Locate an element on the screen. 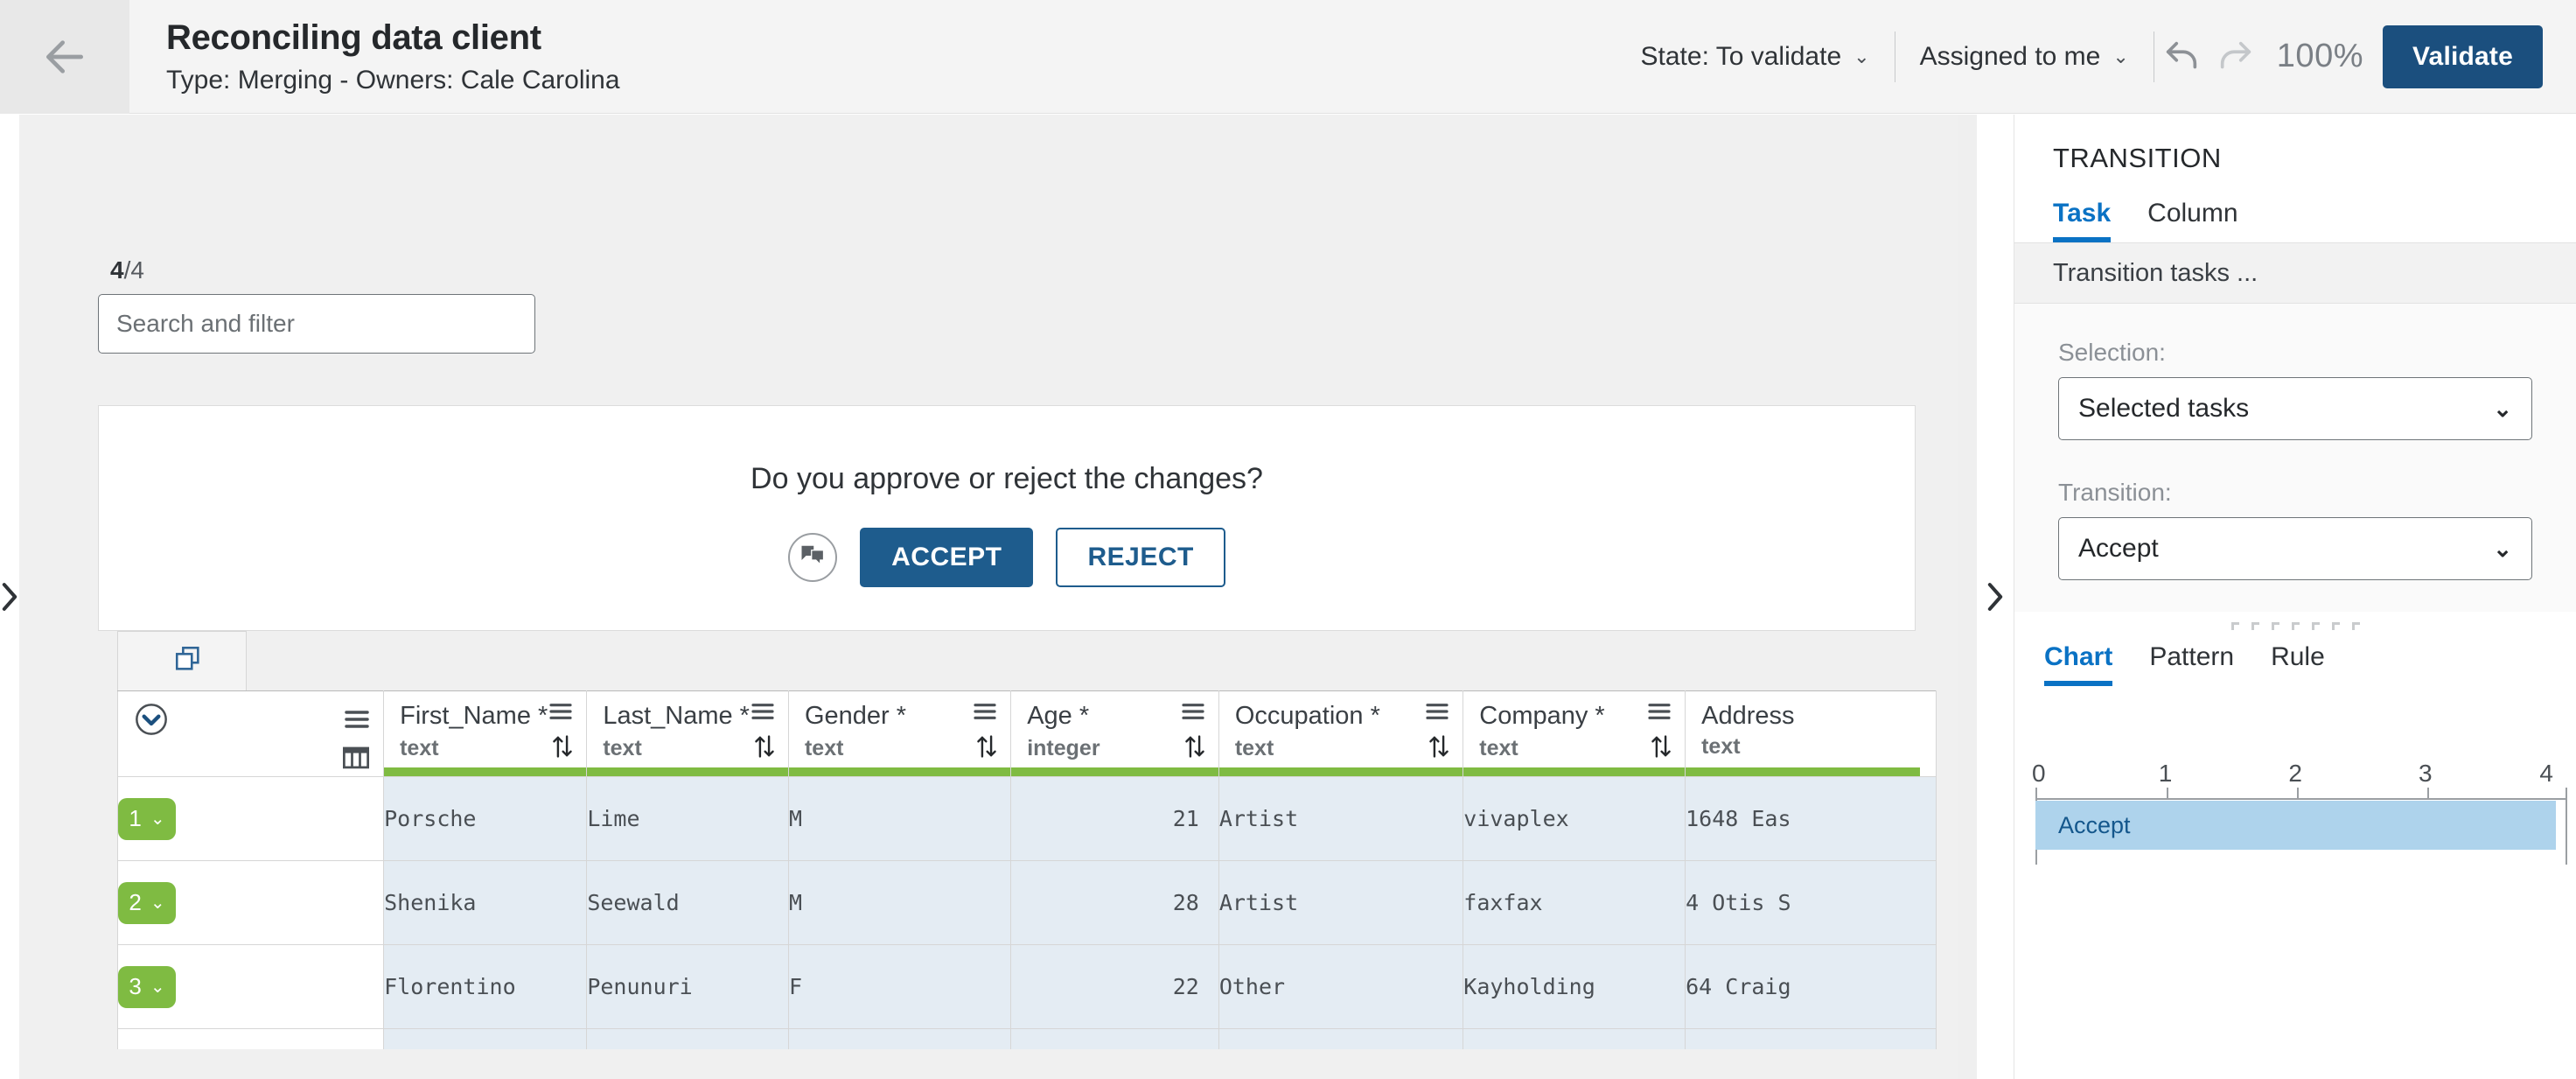 This screenshot has width=2576, height=1079. x-tick-label: 0 is located at coordinates (2039, 773).